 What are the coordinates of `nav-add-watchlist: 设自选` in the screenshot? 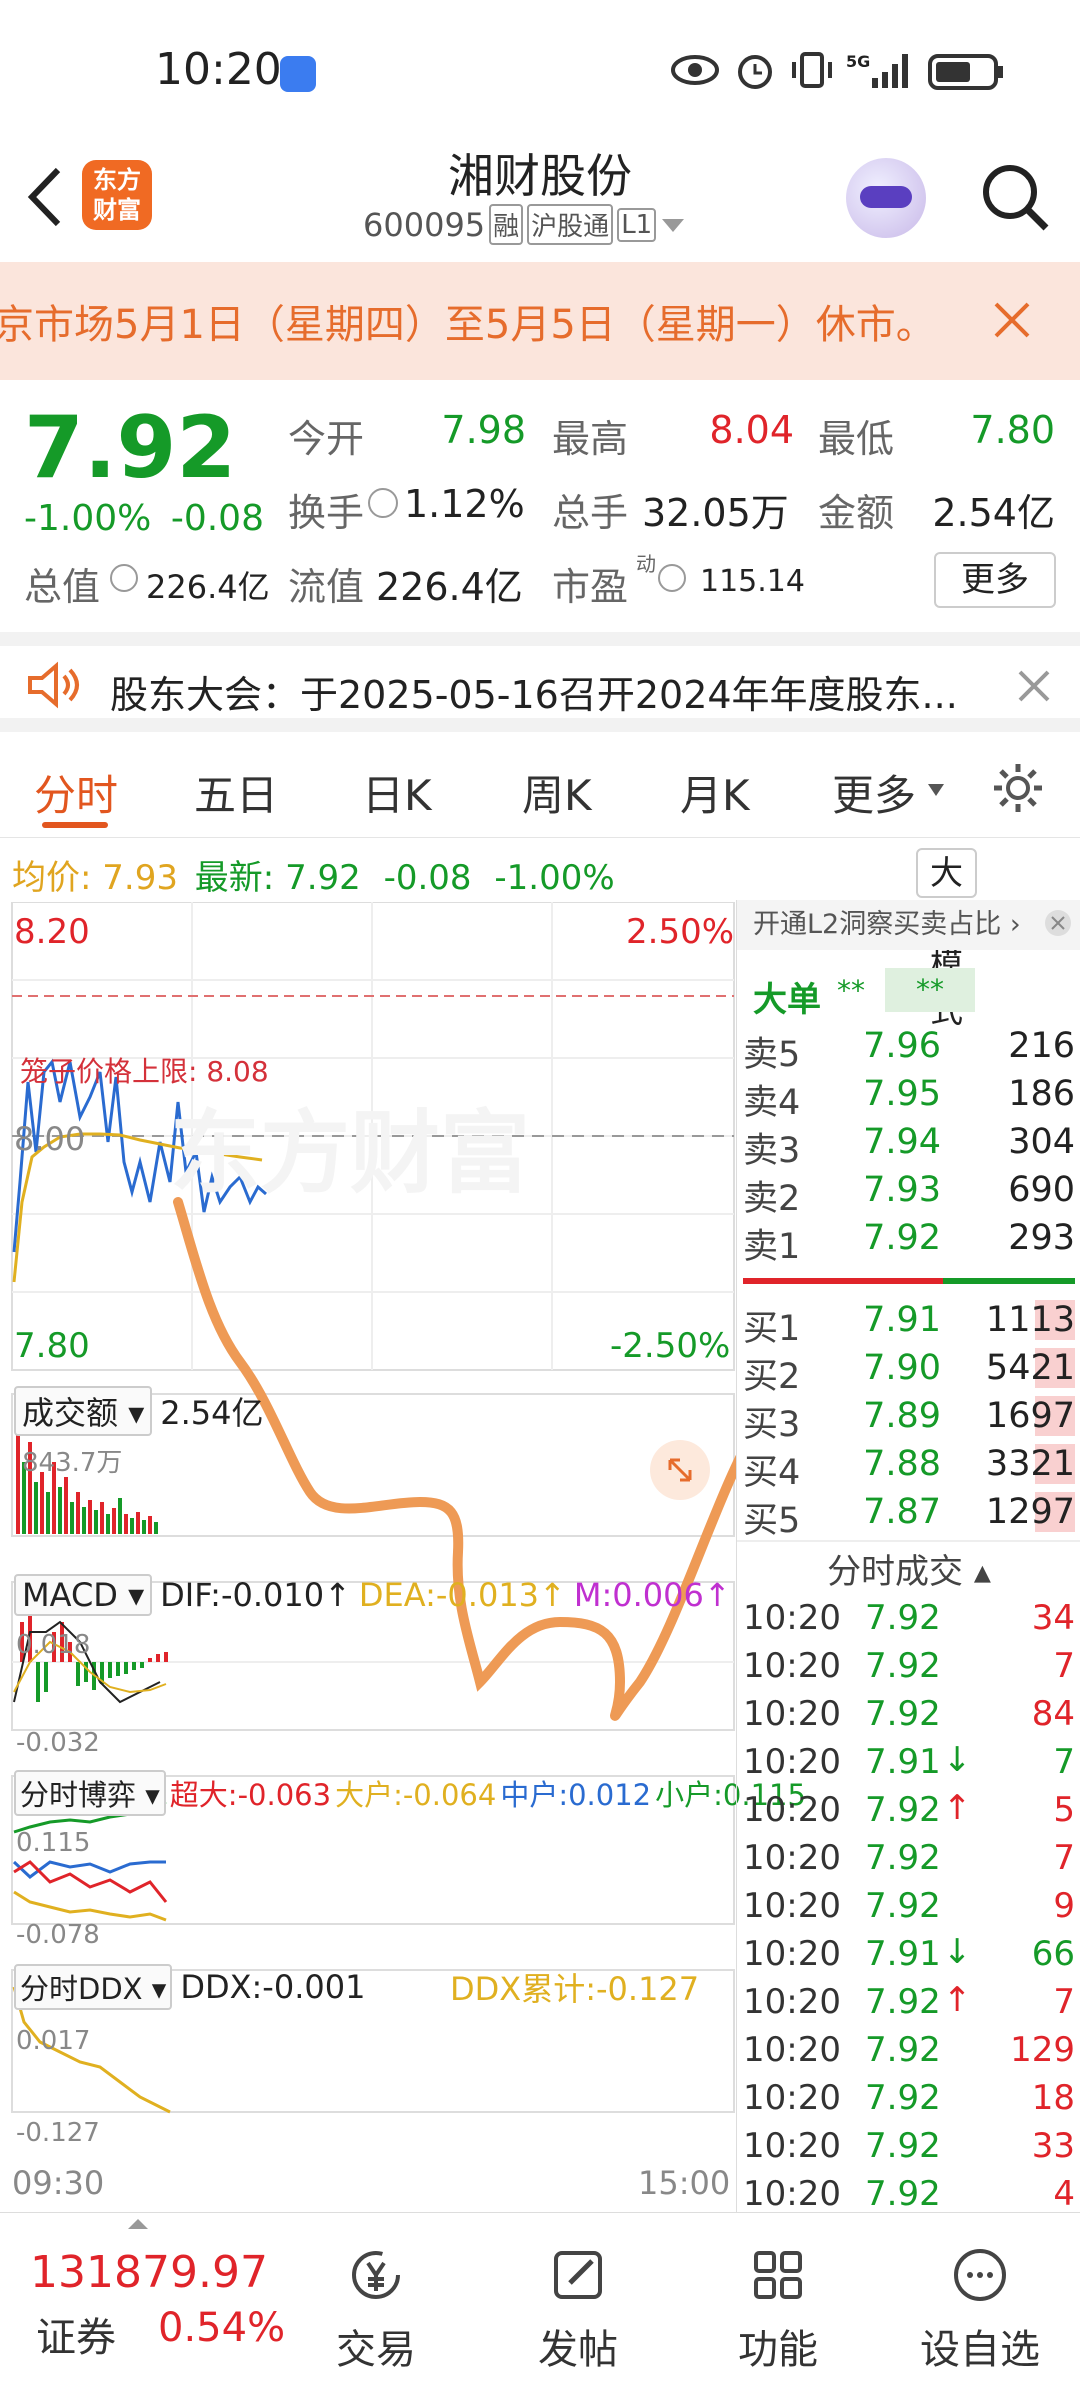 It's located at (980, 2309).